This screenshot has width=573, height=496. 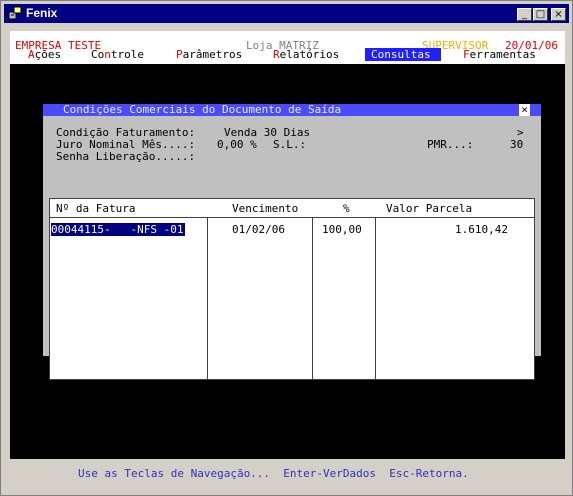 What do you see at coordinates (290, 144) in the screenshot?
I see `sl-label: S.L.:` at bounding box center [290, 144].